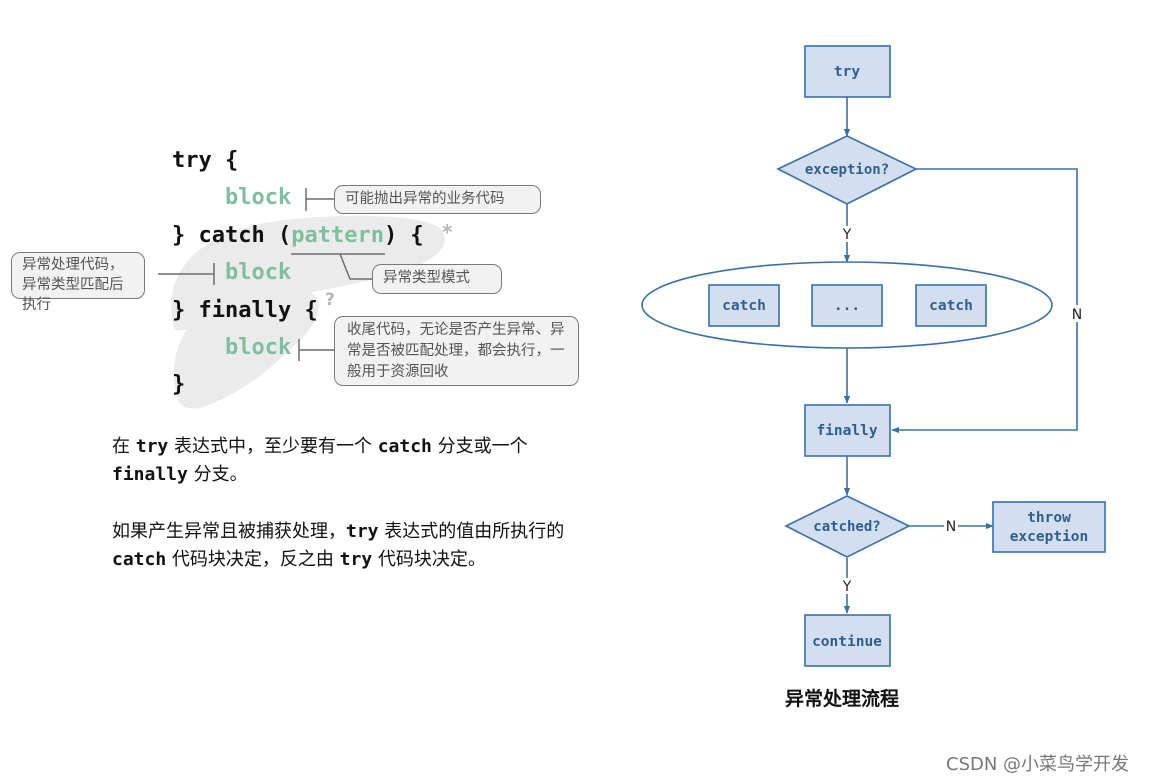 This screenshot has width=1152, height=781. What do you see at coordinates (846, 431) in the screenshot?
I see `node-finally-label: finally` at bounding box center [846, 431].